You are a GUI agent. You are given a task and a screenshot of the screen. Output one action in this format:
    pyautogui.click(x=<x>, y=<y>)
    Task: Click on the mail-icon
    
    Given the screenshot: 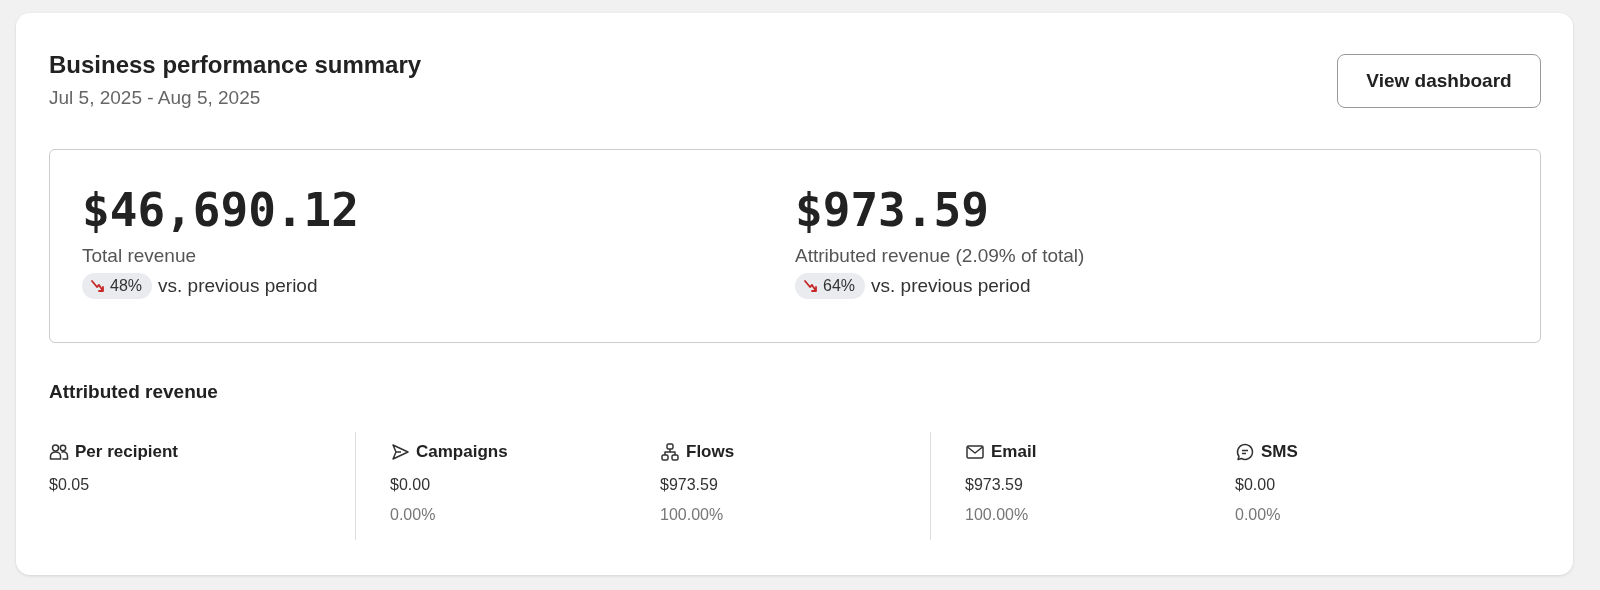 What is the action you would take?
    pyautogui.click(x=975, y=452)
    